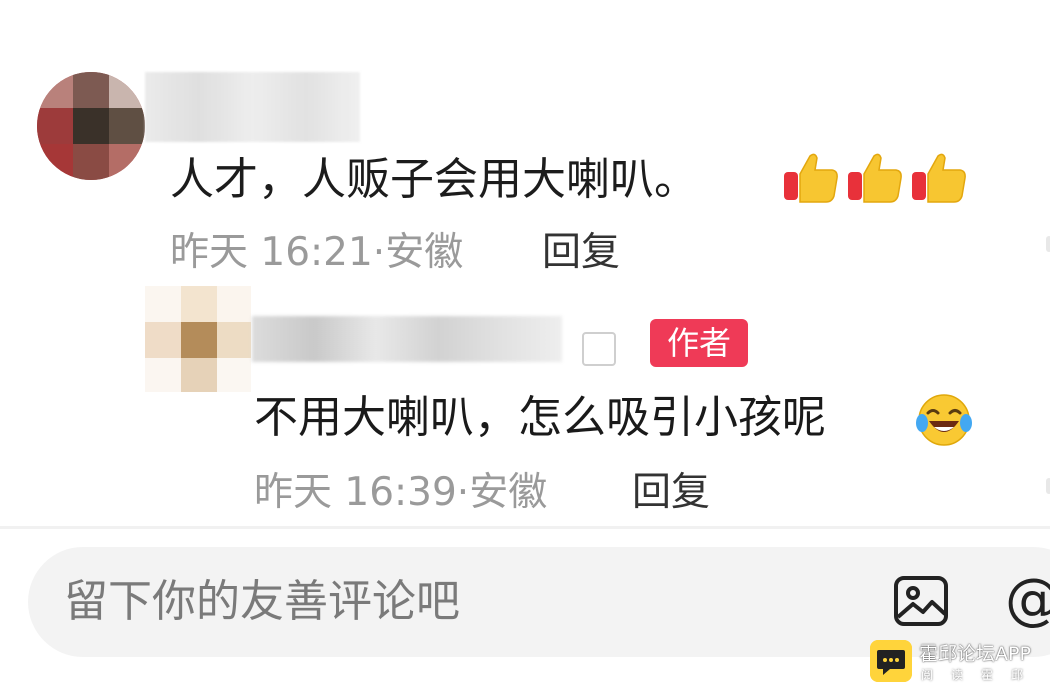 The width and height of the screenshot is (1050, 699). What do you see at coordinates (262, 602) in the screenshot?
I see `comment-input-placeholder: 留下你的友善评论吧` at bounding box center [262, 602].